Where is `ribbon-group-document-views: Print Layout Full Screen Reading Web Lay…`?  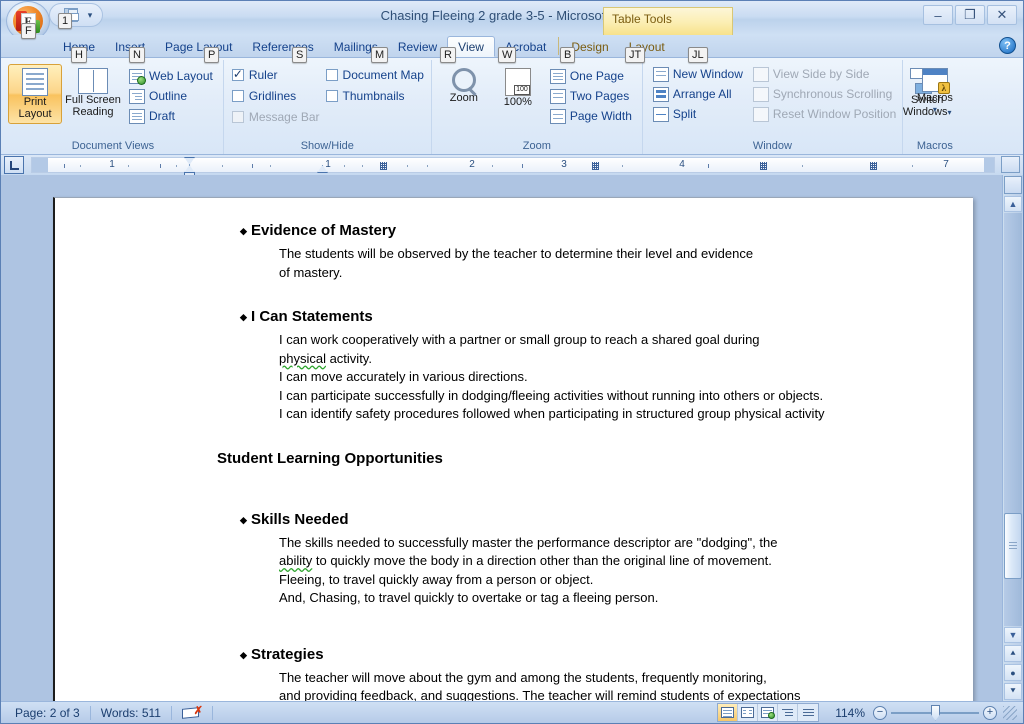 ribbon-group-document-views: Print Layout Full Screen Reading Web Lay… is located at coordinates (113, 107).